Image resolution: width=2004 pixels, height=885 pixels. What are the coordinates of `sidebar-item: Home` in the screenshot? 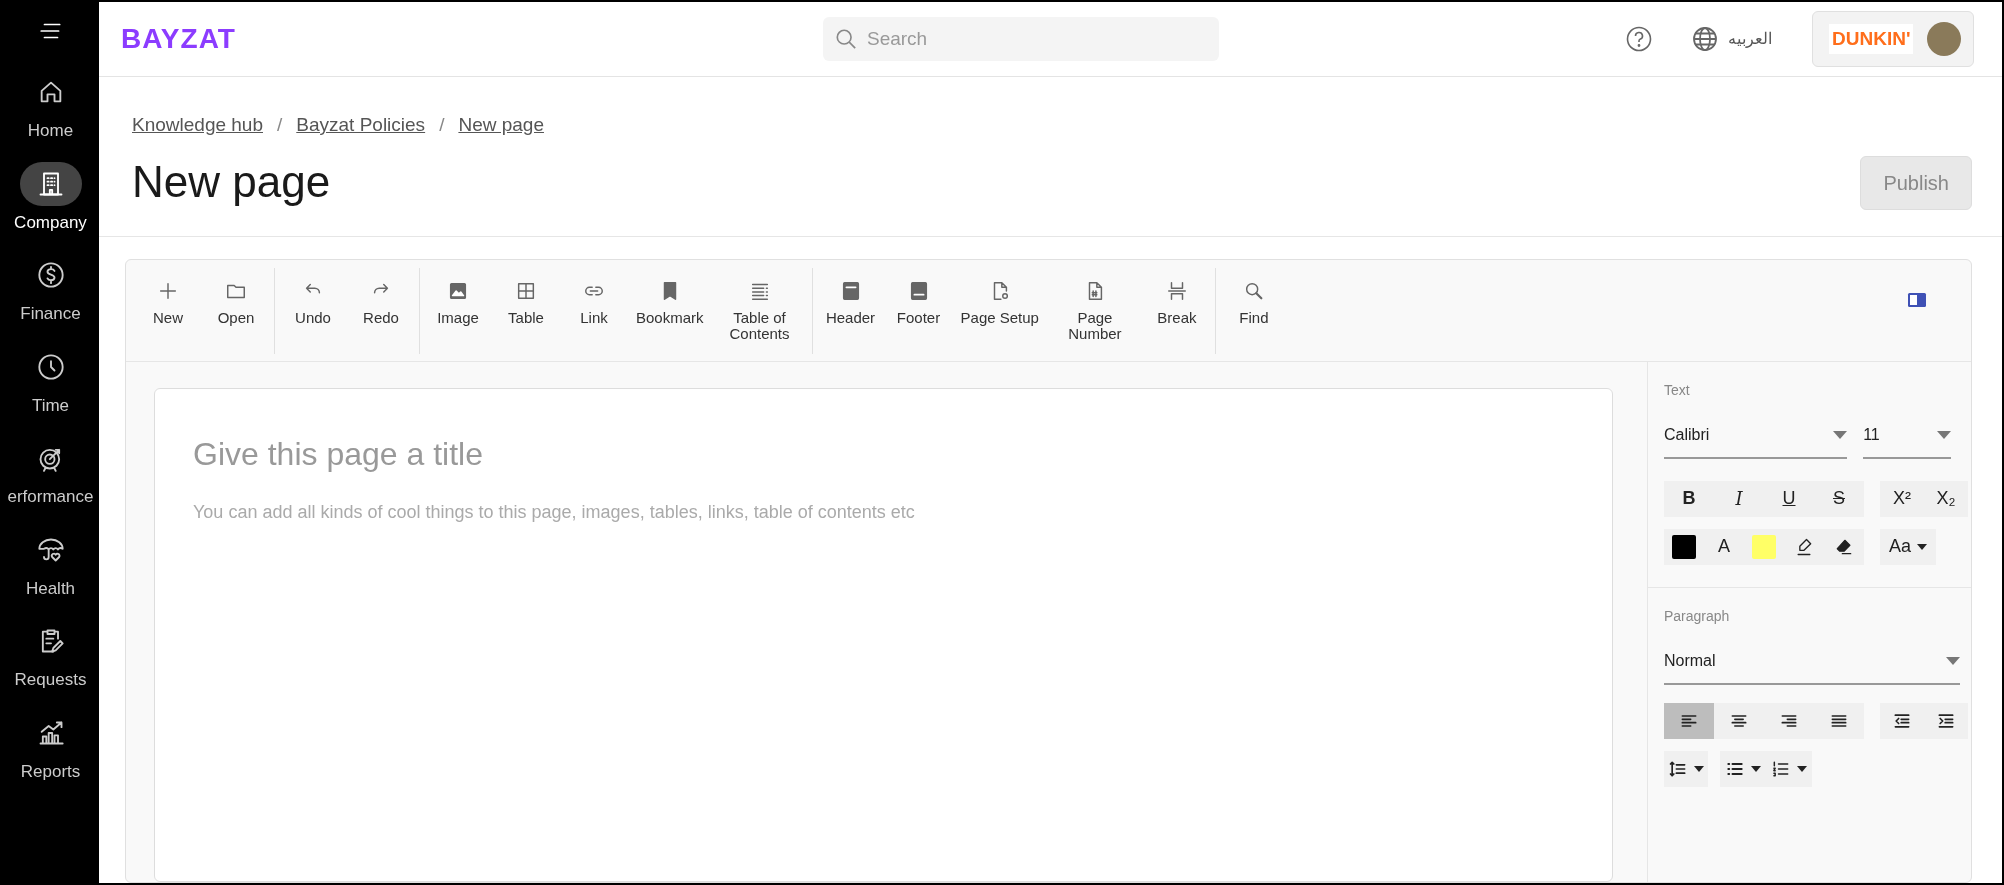 It's located at (50, 107).